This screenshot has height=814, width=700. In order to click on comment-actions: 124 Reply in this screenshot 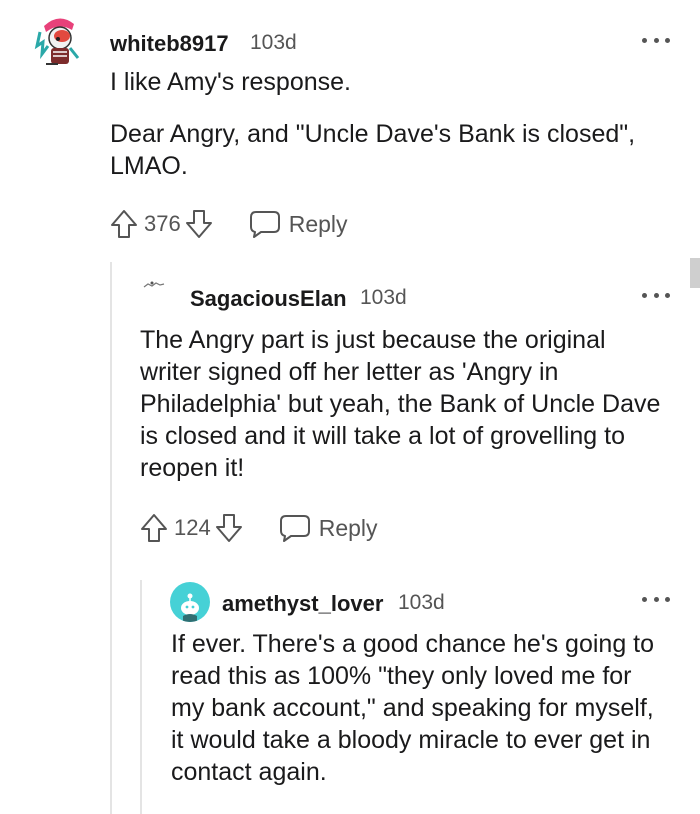, I will do `click(259, 528)`.